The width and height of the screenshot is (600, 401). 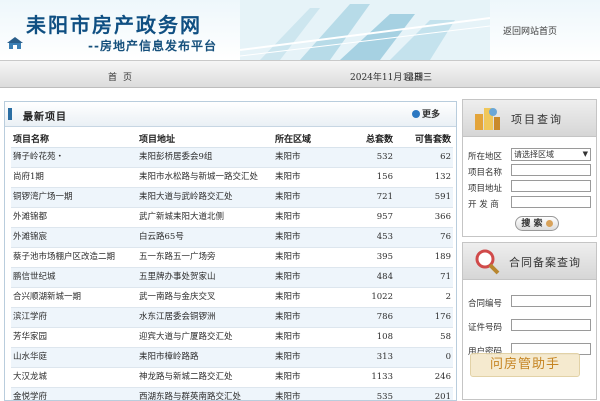 I want to click on total-units-cell: 957, so click(x=364, y=218).